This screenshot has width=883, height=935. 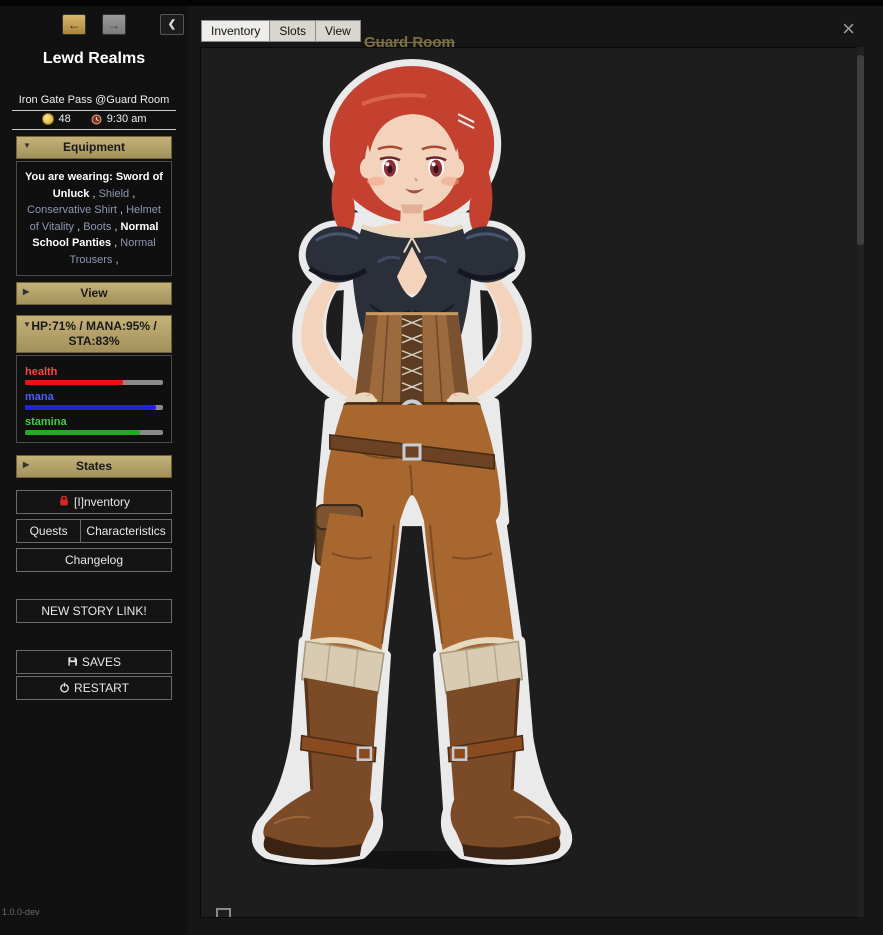 I want to click on chevron-left-icon: ❮, so click(x=172, y=24).